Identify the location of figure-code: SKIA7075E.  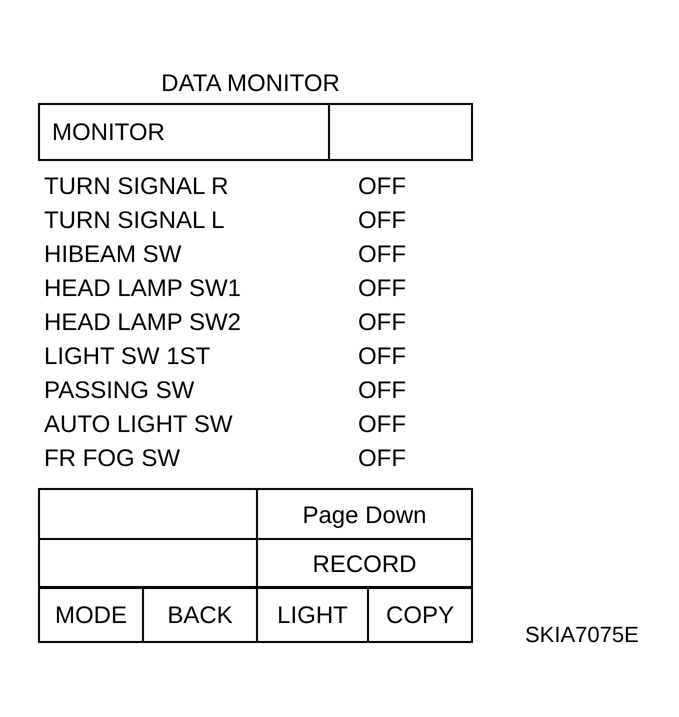
(582, 635).